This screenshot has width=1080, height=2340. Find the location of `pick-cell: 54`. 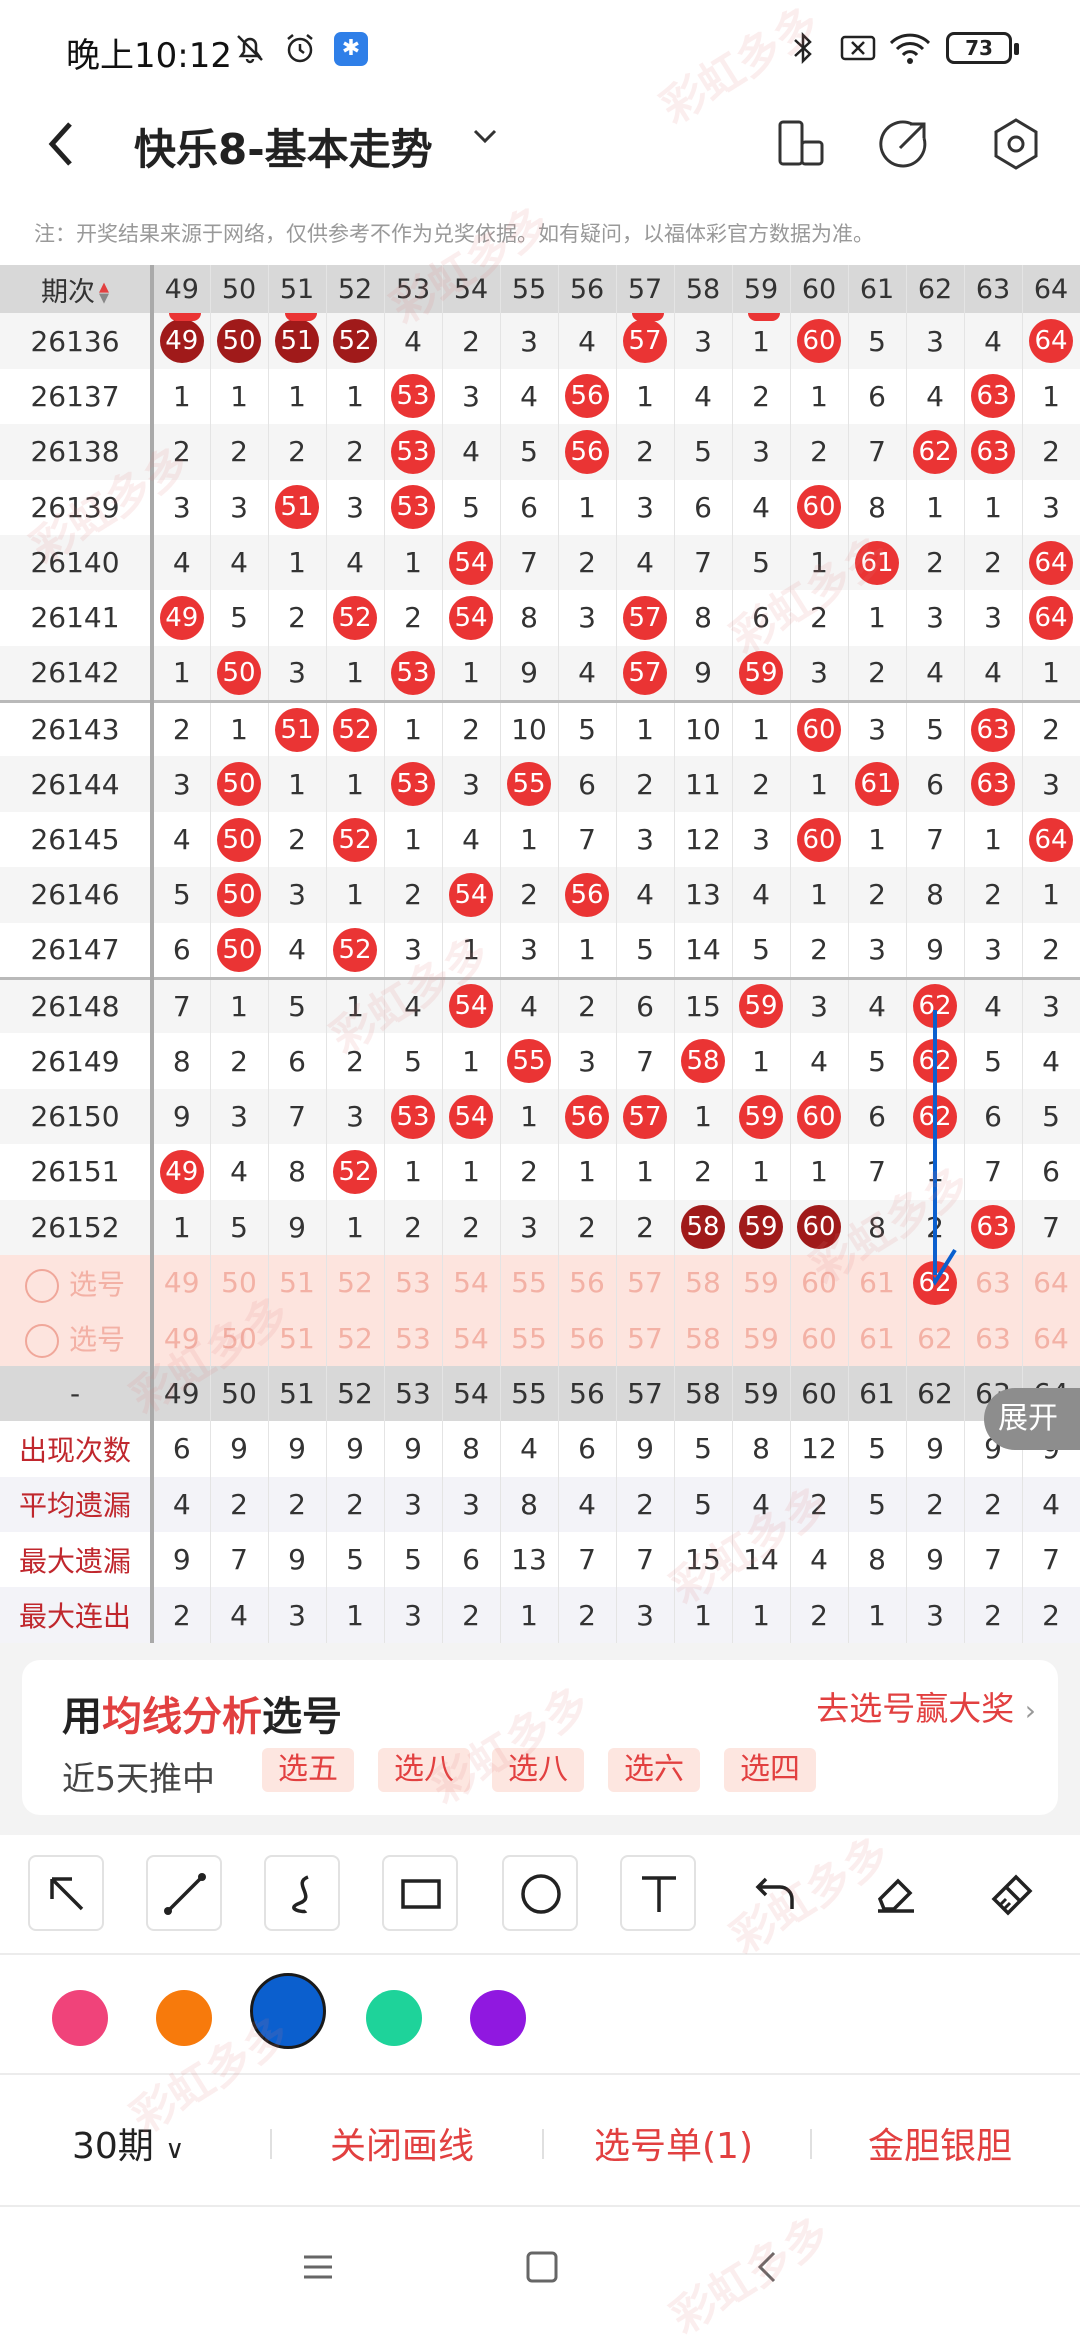

pick-cell: 54 is located at coordinates (471, 1282).